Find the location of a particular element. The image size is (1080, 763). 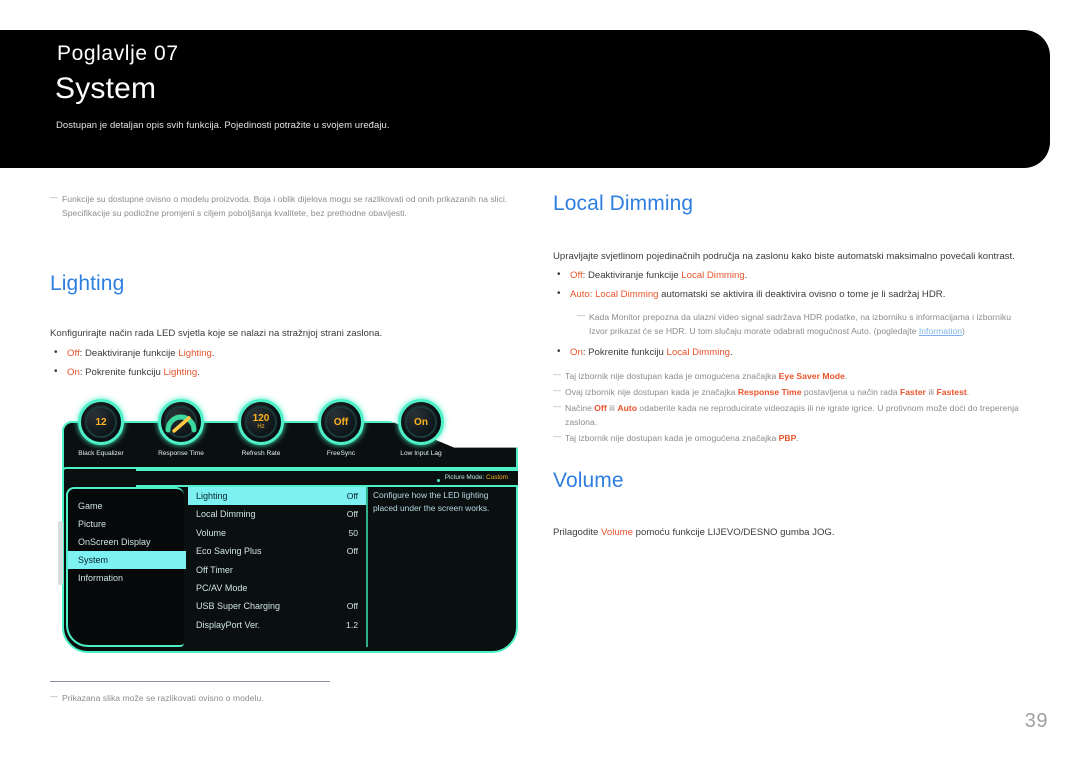

note-term-pbp: PBP is located at coordinates (787, 438).